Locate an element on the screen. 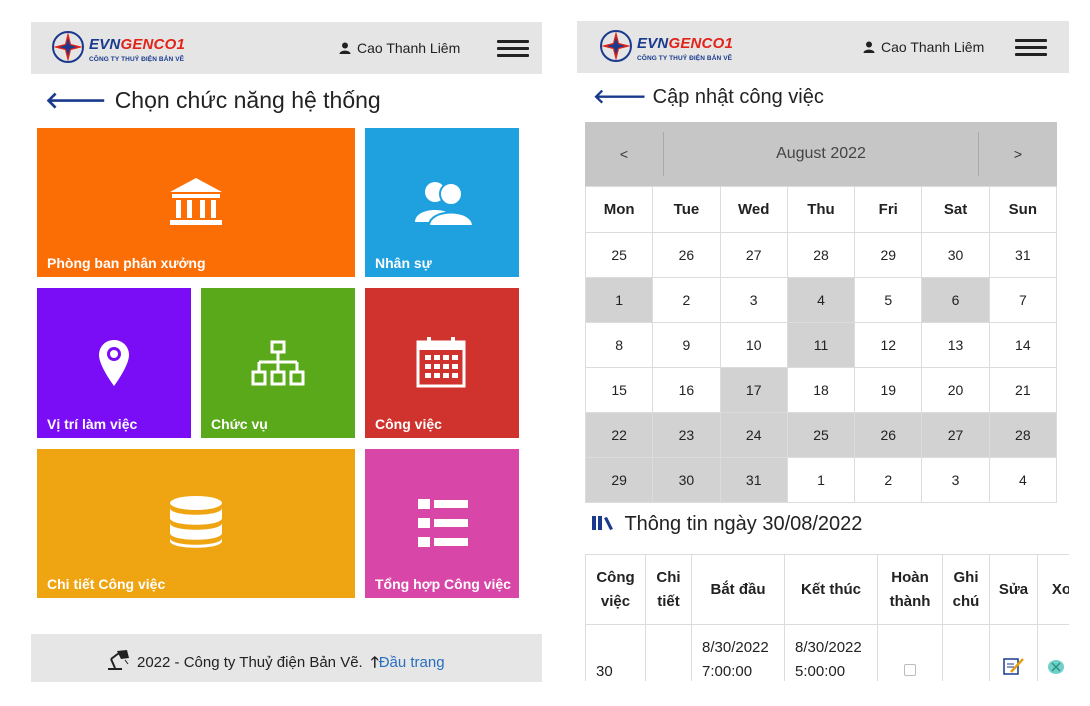 This screenshot has height=706, width=1090. tile-jobs: Công việc is located at coordinates (442, 363).